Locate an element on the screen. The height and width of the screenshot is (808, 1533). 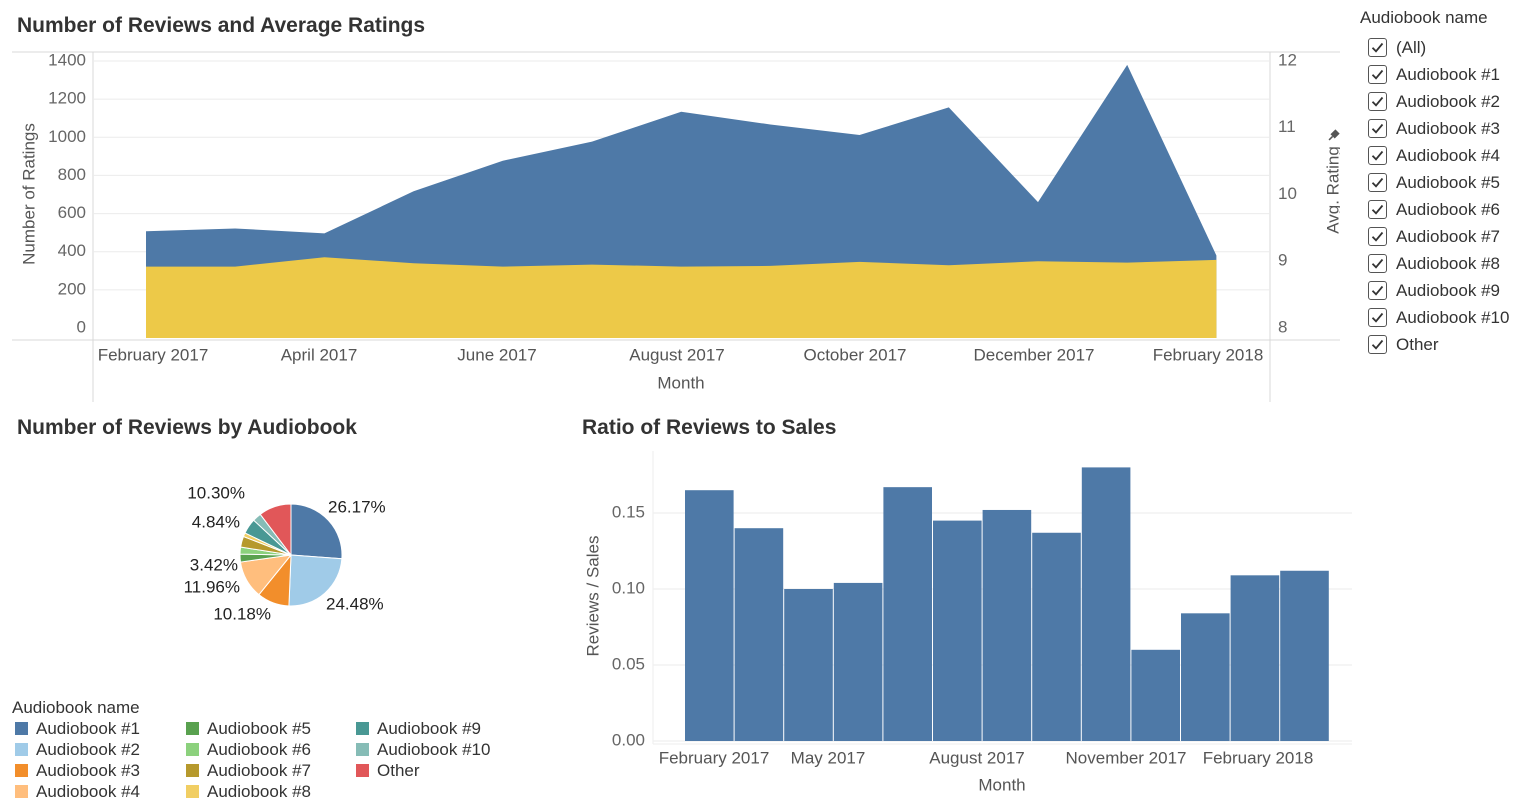
filter-item-label: Audiobook #1 is located at coordinates (1448, 74).